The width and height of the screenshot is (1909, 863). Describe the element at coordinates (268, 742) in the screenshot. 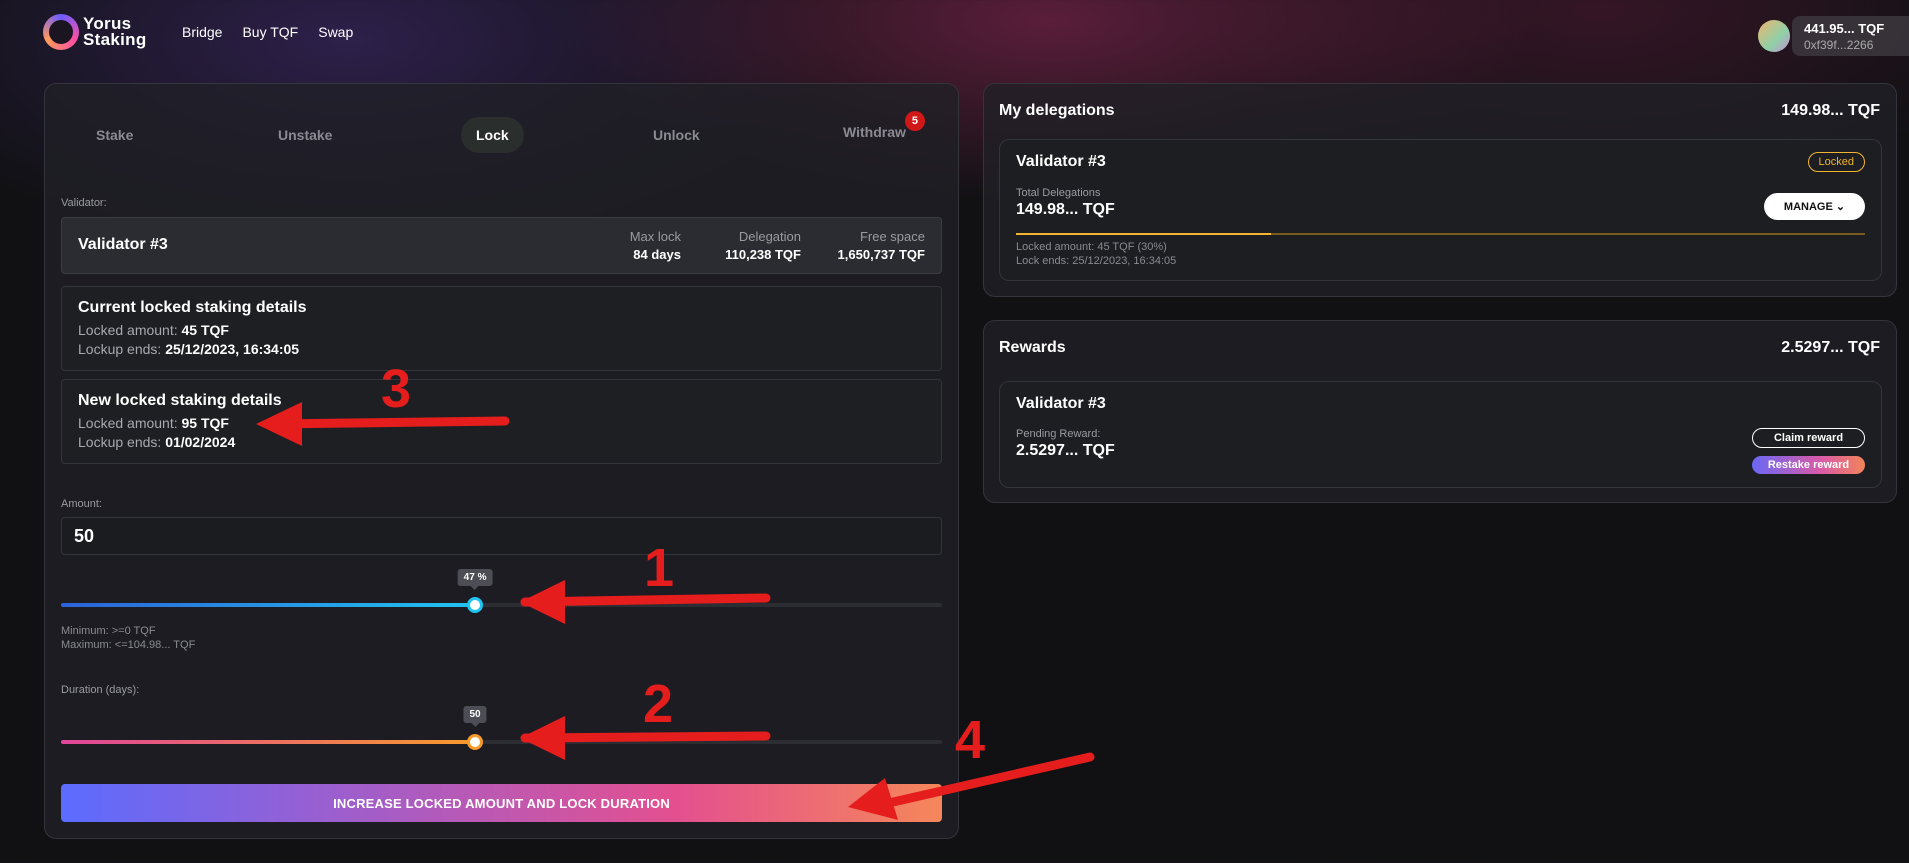

I see `duration-slider-fill` at that location.